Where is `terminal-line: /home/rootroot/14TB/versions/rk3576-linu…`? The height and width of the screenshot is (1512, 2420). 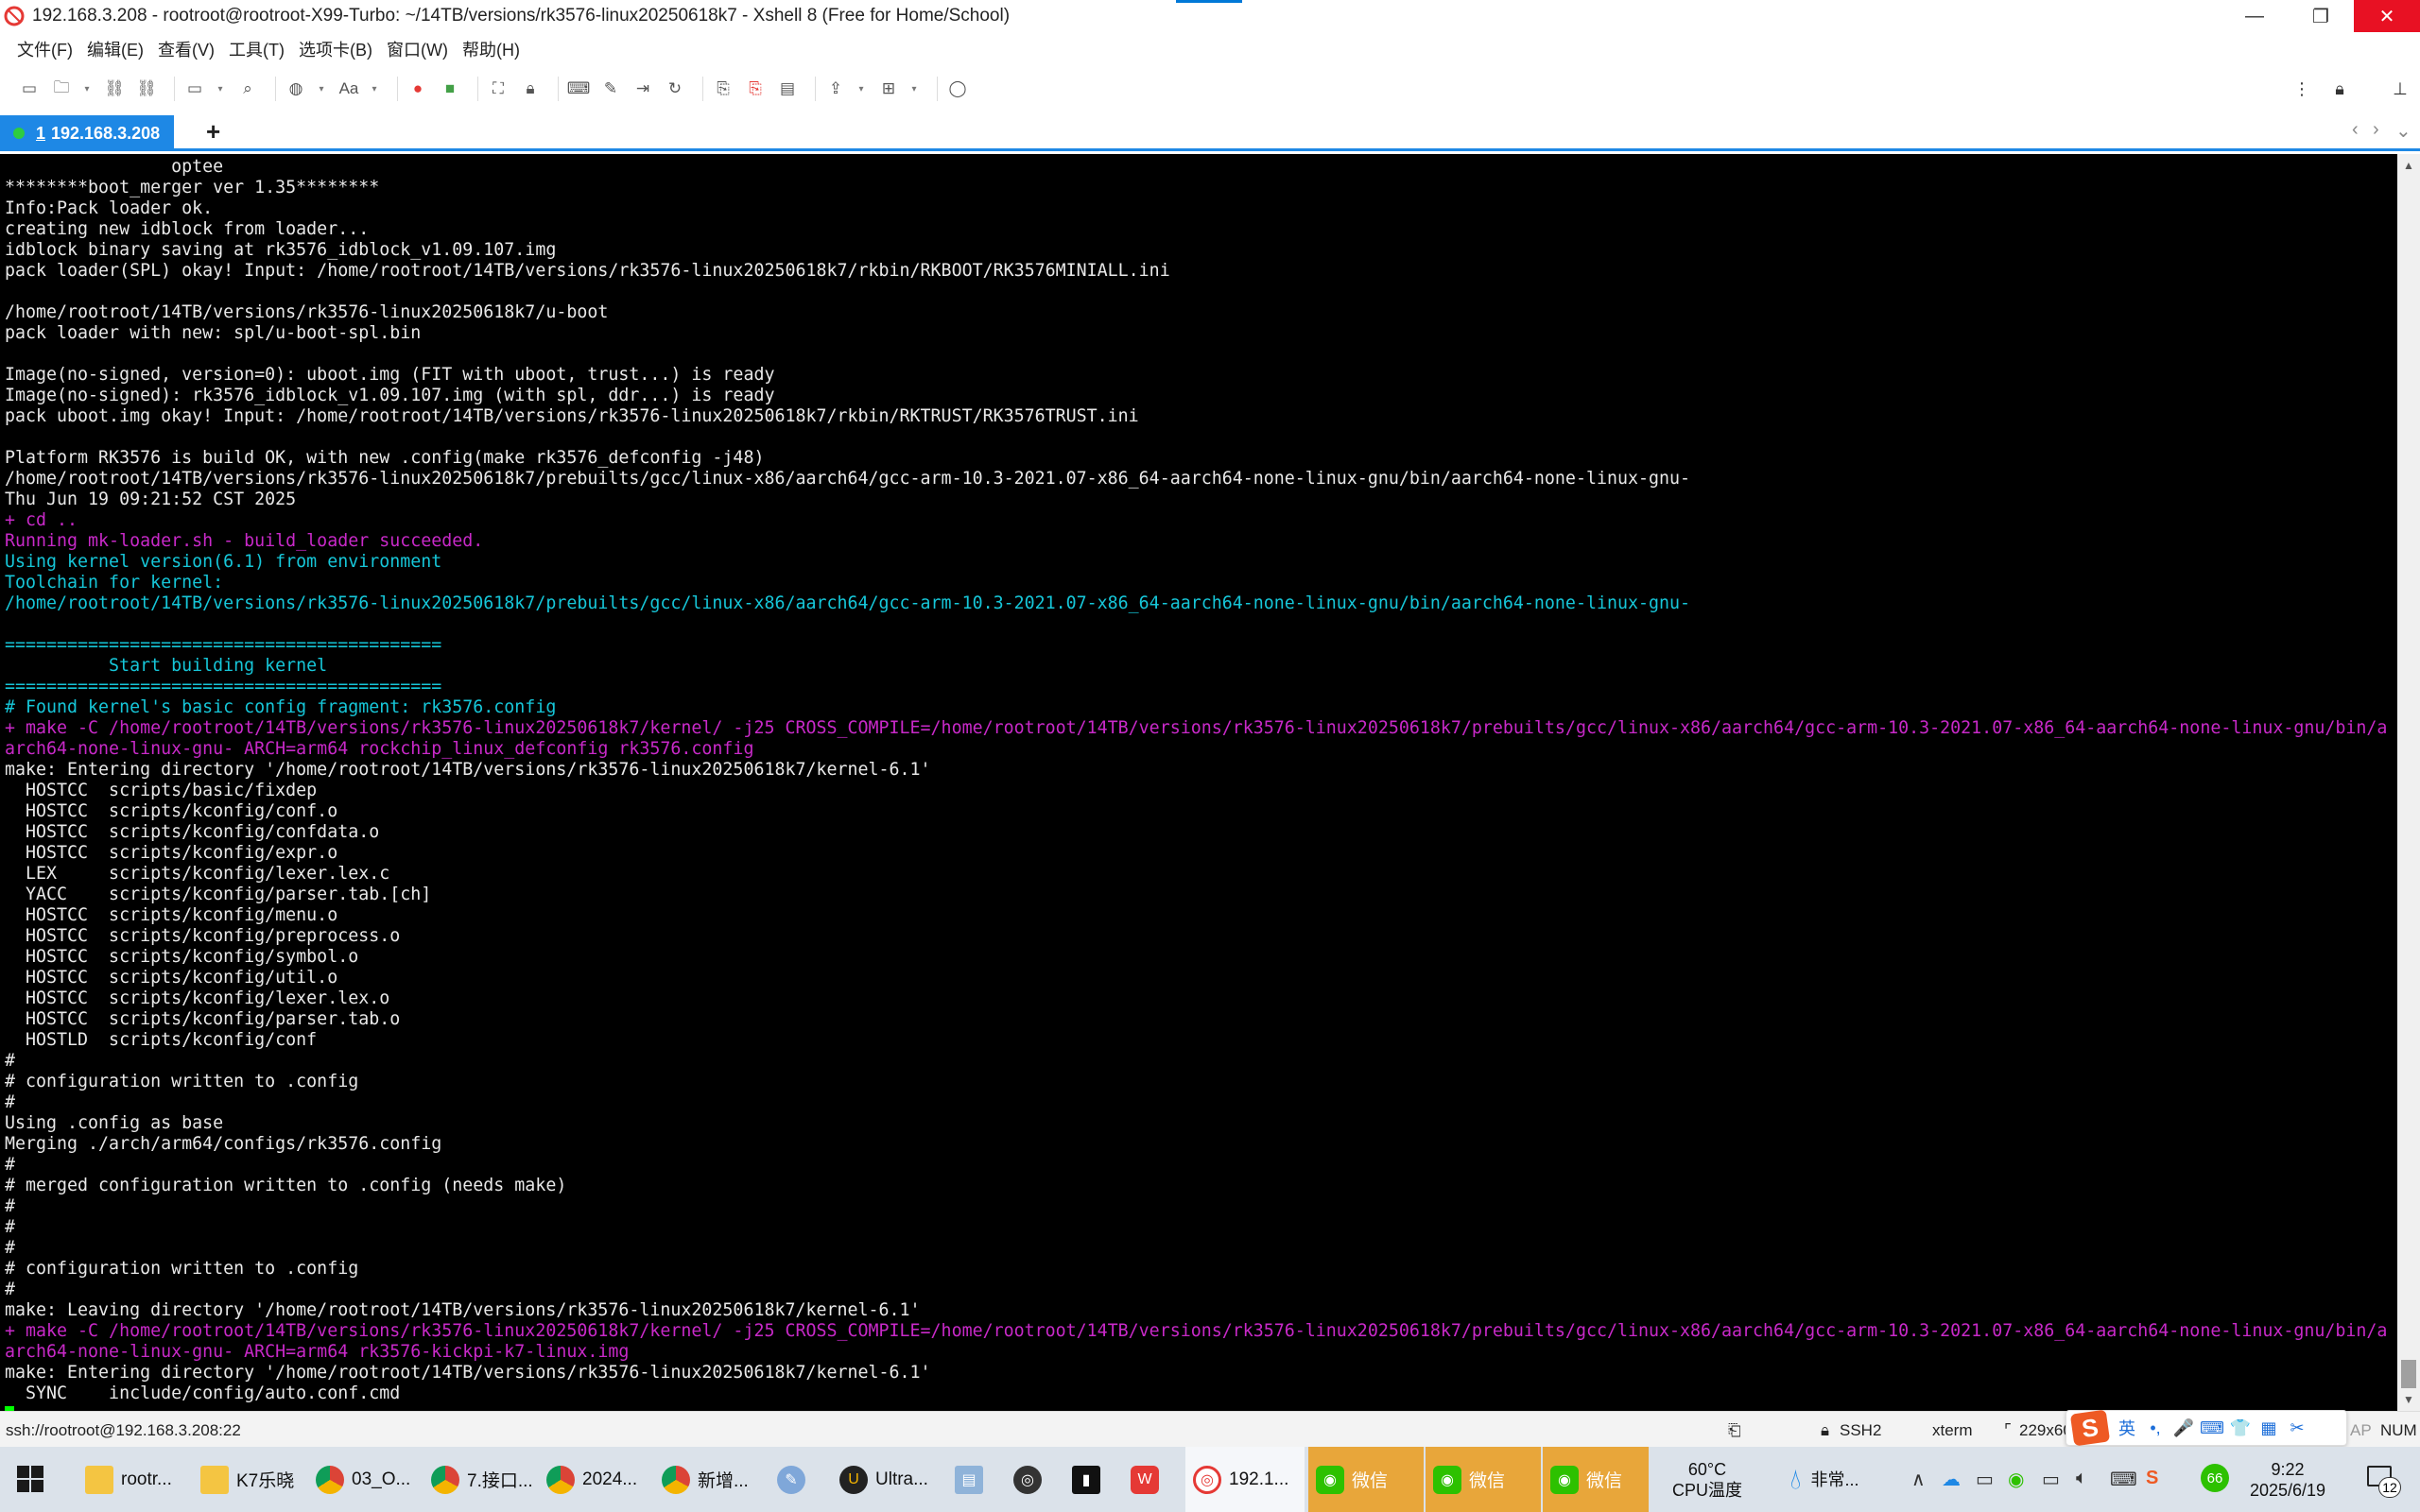
terminal-line: /home/rootroot/14TB/versions/rk3576-linu… is located at coordinates (307, 312).